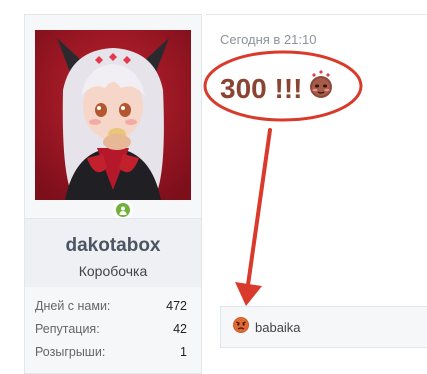 The image size is (427, 374). Describe the element at coordinates (123, 210) in the screenshot. I see `online-status-icon` at that location.